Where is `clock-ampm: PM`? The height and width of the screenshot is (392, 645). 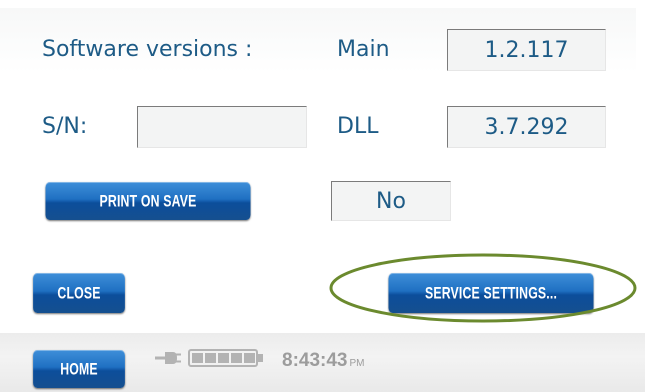
clock-ampm: PM is located at coordinates (357, 363).